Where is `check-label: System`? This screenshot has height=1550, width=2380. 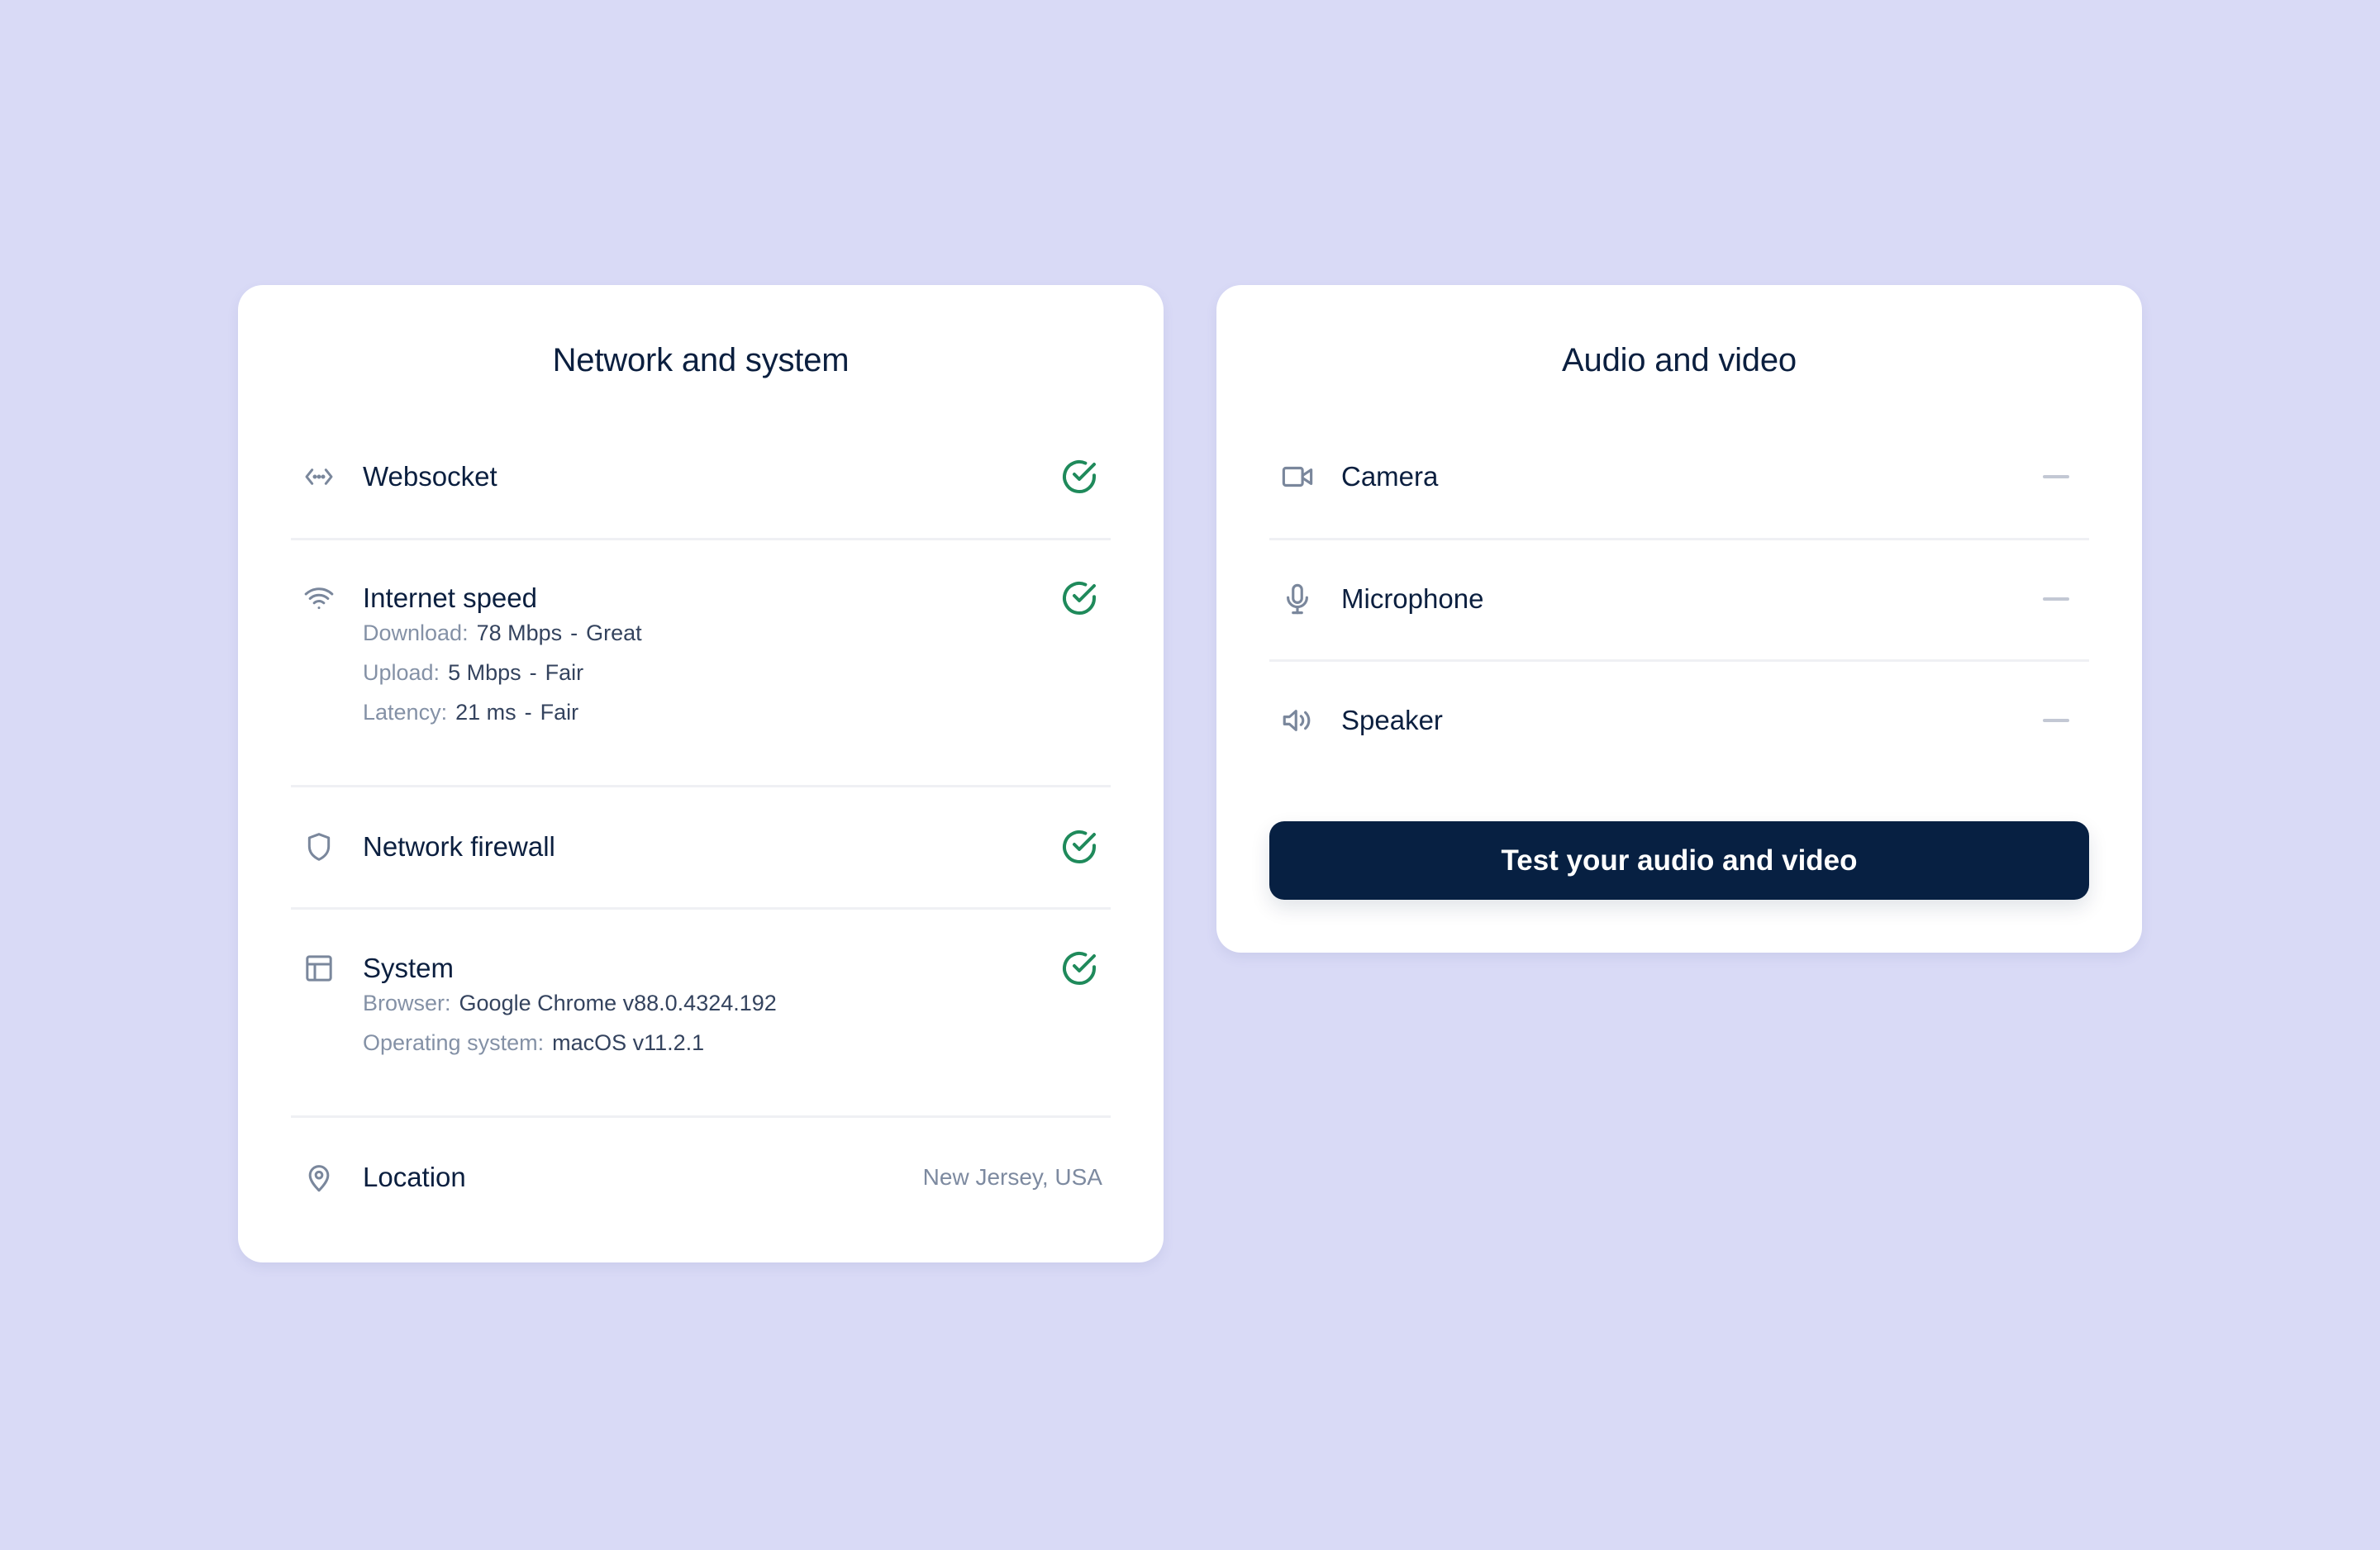 check-label: System is located at coordinates (409, 968).